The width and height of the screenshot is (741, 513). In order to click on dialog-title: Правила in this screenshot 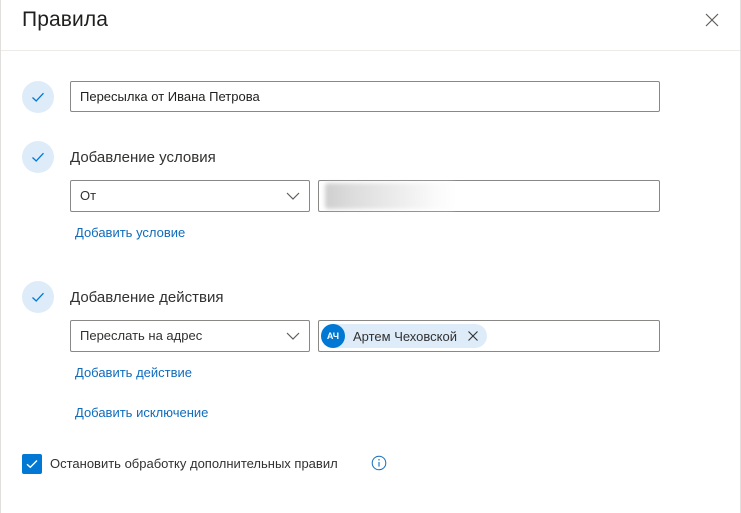, I will do `click(65, 19)`.